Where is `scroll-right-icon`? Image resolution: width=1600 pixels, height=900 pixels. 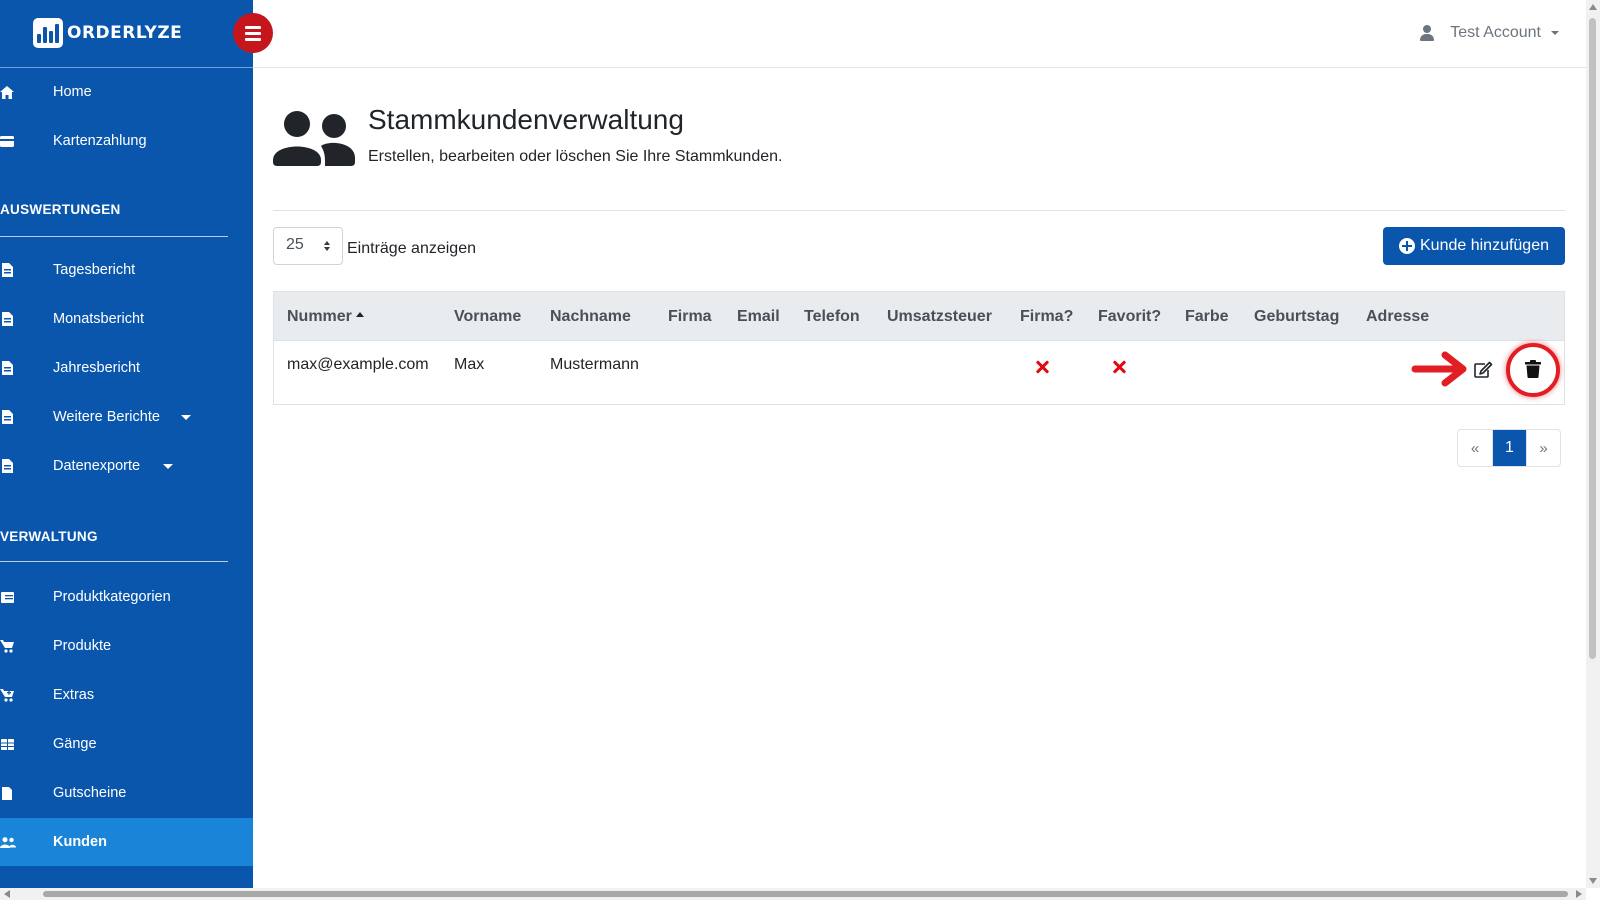 scroll-right-icon is located at coordinates (1579, 894).